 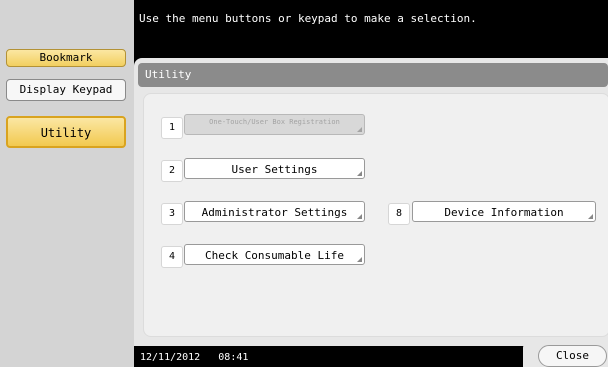 I want to click on date-text: 12/11/2012, so click(x=170, y=357).